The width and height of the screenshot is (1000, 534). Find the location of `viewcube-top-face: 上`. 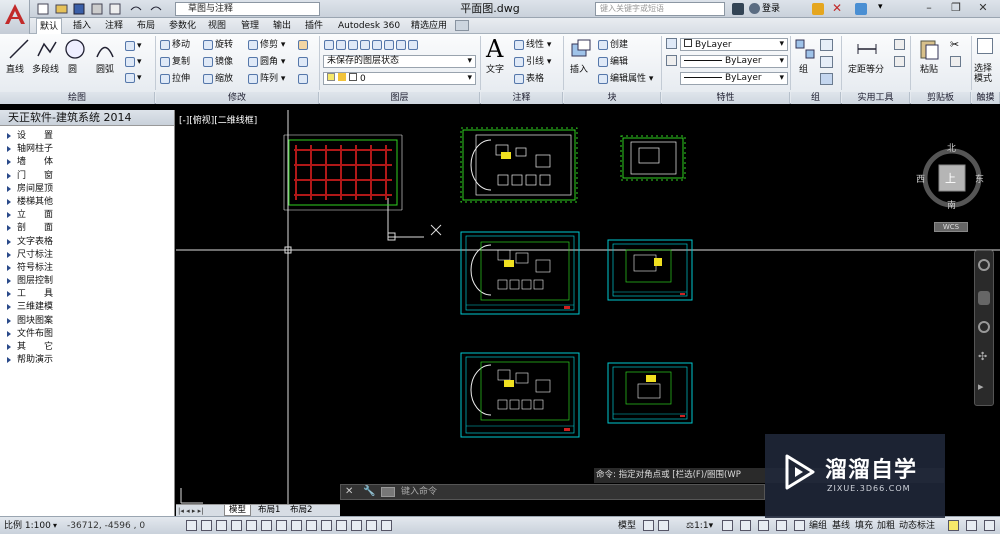

viewcube-top-face: 上 is located at coordinates (950, 178).